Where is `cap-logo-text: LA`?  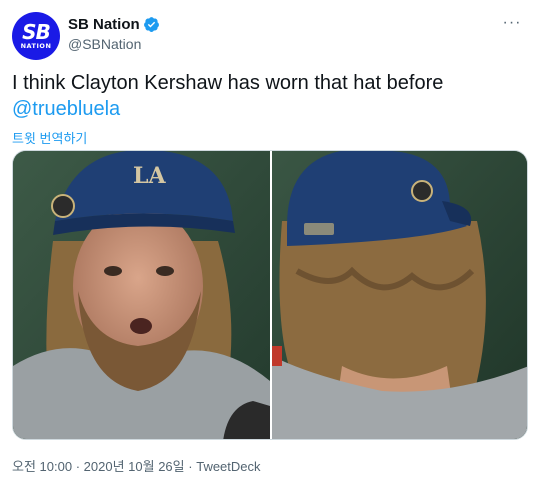 cap-logo-text: LA is located at coordinates (149, 176).